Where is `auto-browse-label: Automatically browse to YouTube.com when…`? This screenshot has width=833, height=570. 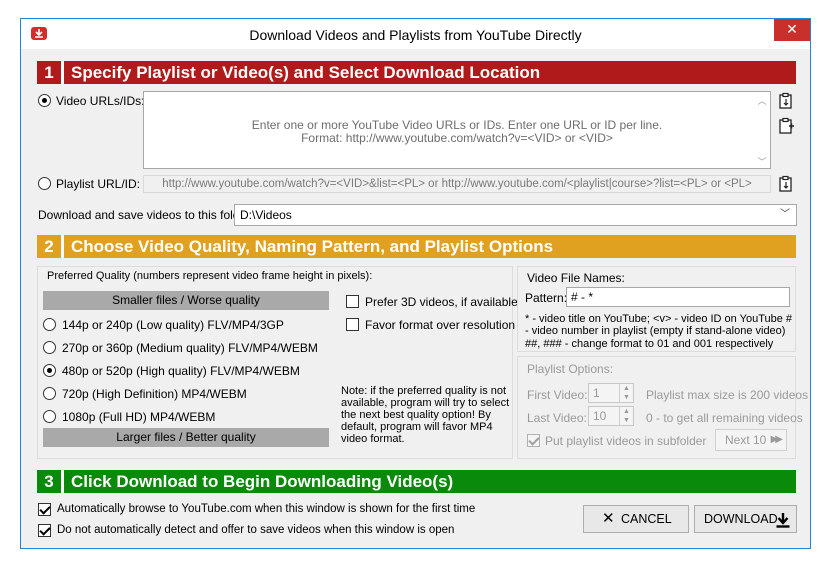
auto-browse-label: Automatically browse to YouTube.com when… is located at coordinates (266, 509).